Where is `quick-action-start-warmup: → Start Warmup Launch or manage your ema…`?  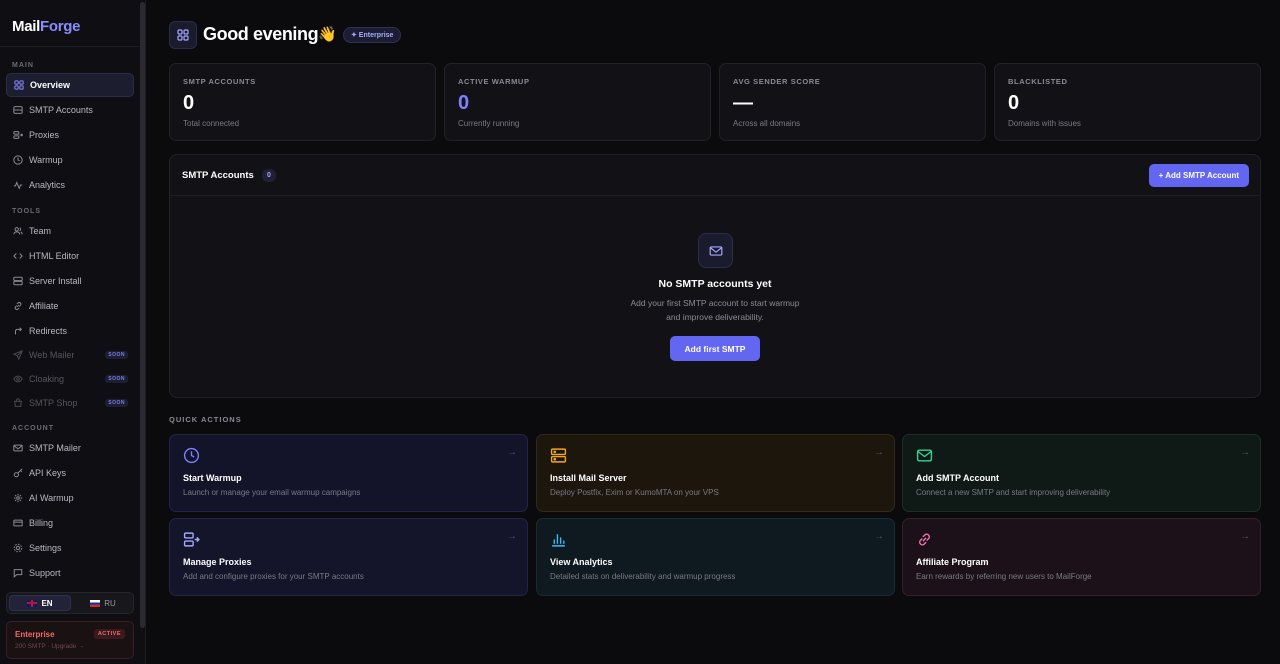 quick-action-start-warmup: → Start Warmup Launch or manage your ema… is located at coordinates (348, 473).